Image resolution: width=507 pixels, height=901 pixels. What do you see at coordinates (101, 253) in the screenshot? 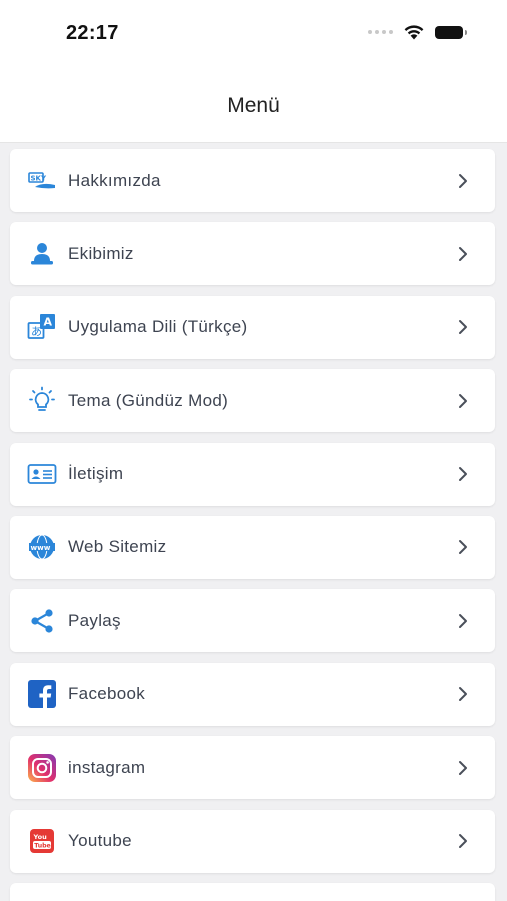
I see `menu-item-label: Ekibimiz` at bounding box center [101, 253].